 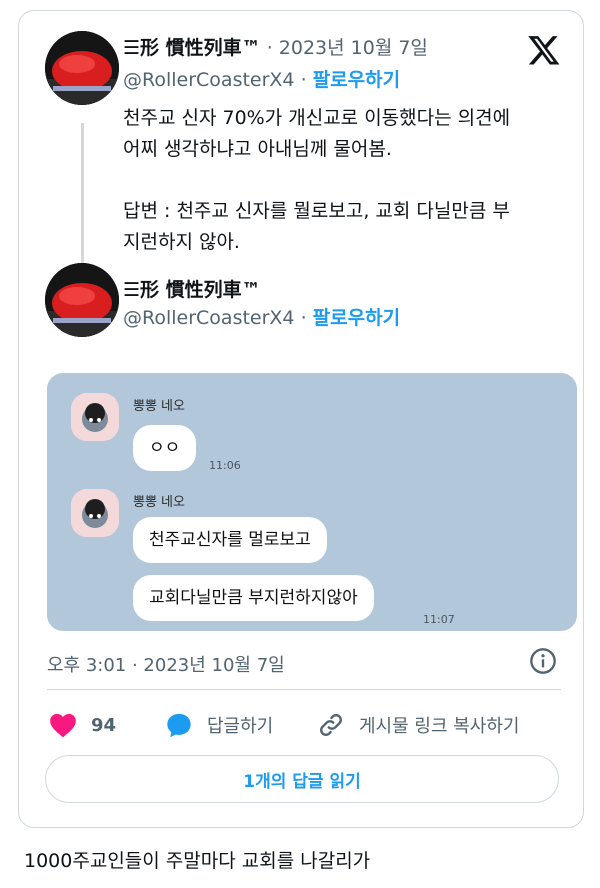 I want to click on tweet-text-line: 지런하지 않아., so click(x=181, y=242).